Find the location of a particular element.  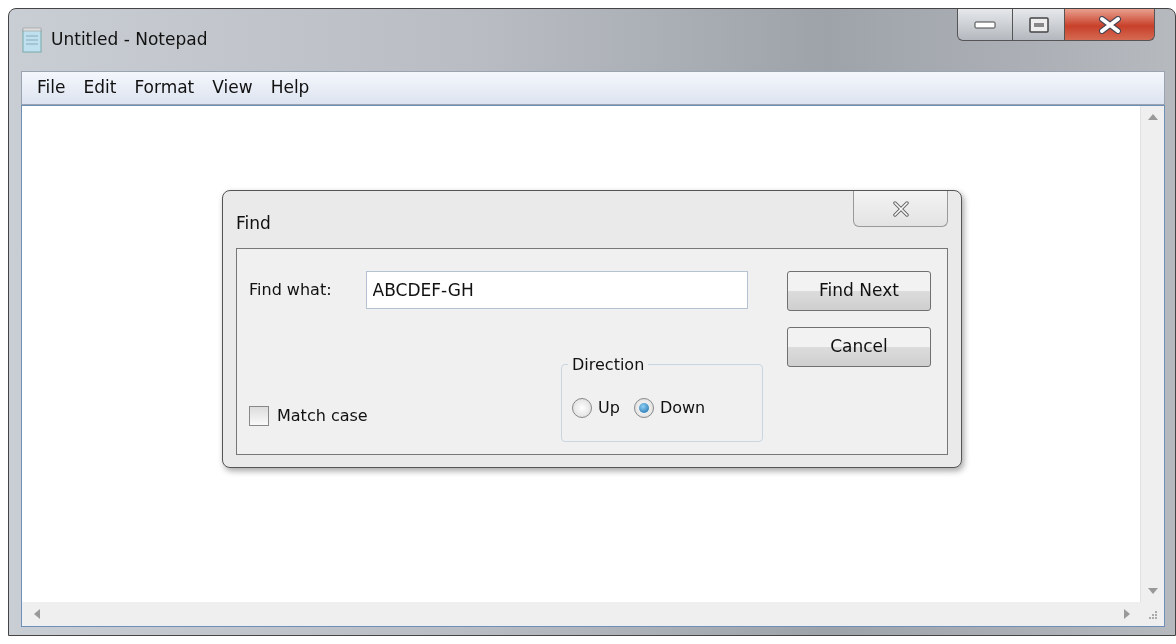

radio-label: Down is located at coordinates (682, 408).